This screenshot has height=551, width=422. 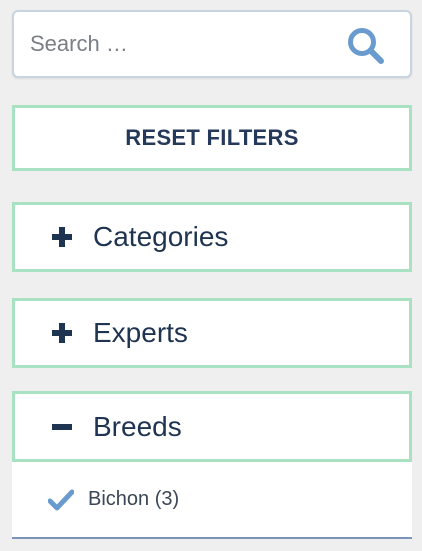 I want to click on breed-option-bichon: Bichon (3), so click(x=113, y=499).